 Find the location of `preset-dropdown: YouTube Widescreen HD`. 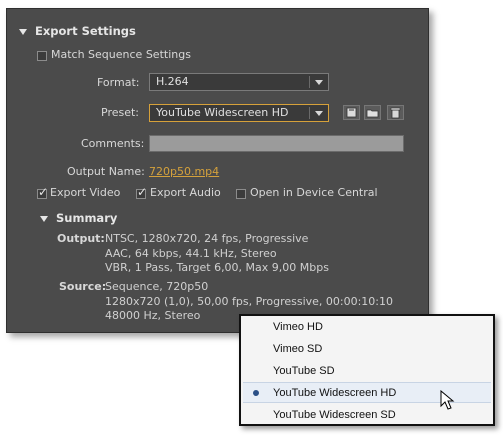

preset-dropdown: YouTube Widescreen HD is located at coordinates (239, 113).